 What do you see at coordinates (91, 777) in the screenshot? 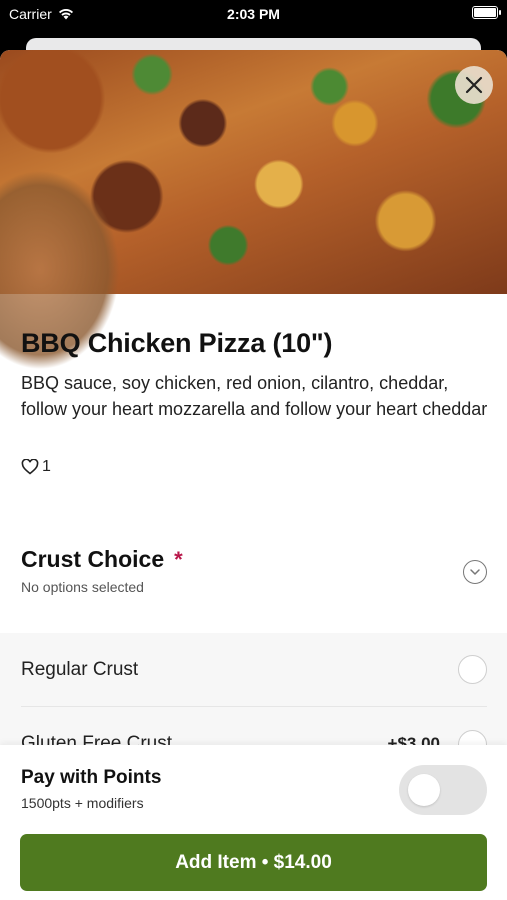
I see `pay-with-points-title: Pay with Points` at bounding box center [91, 777].